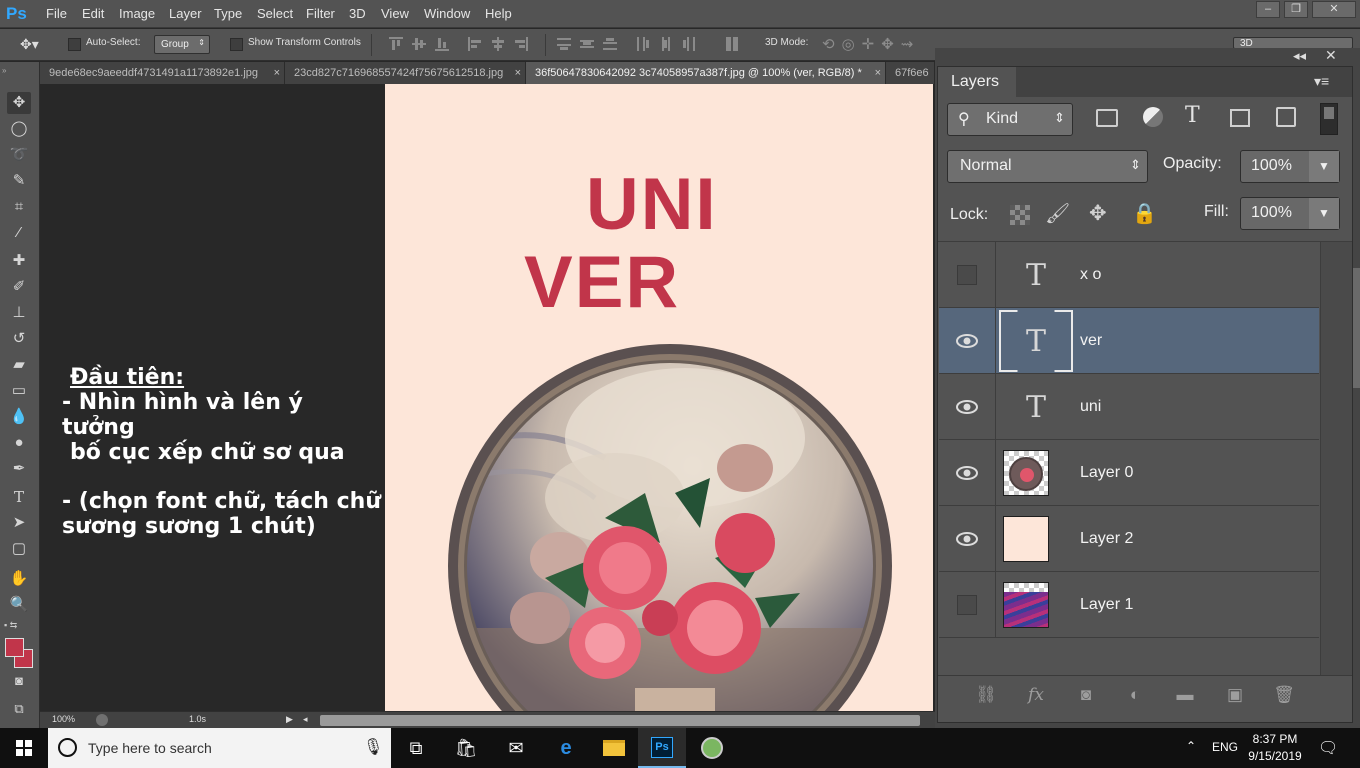 This screenshot has height=768, width=1360. Describe the element at coordinates (19, 155) in the screenshot. I see `lasso-icon: ➰` at that location.